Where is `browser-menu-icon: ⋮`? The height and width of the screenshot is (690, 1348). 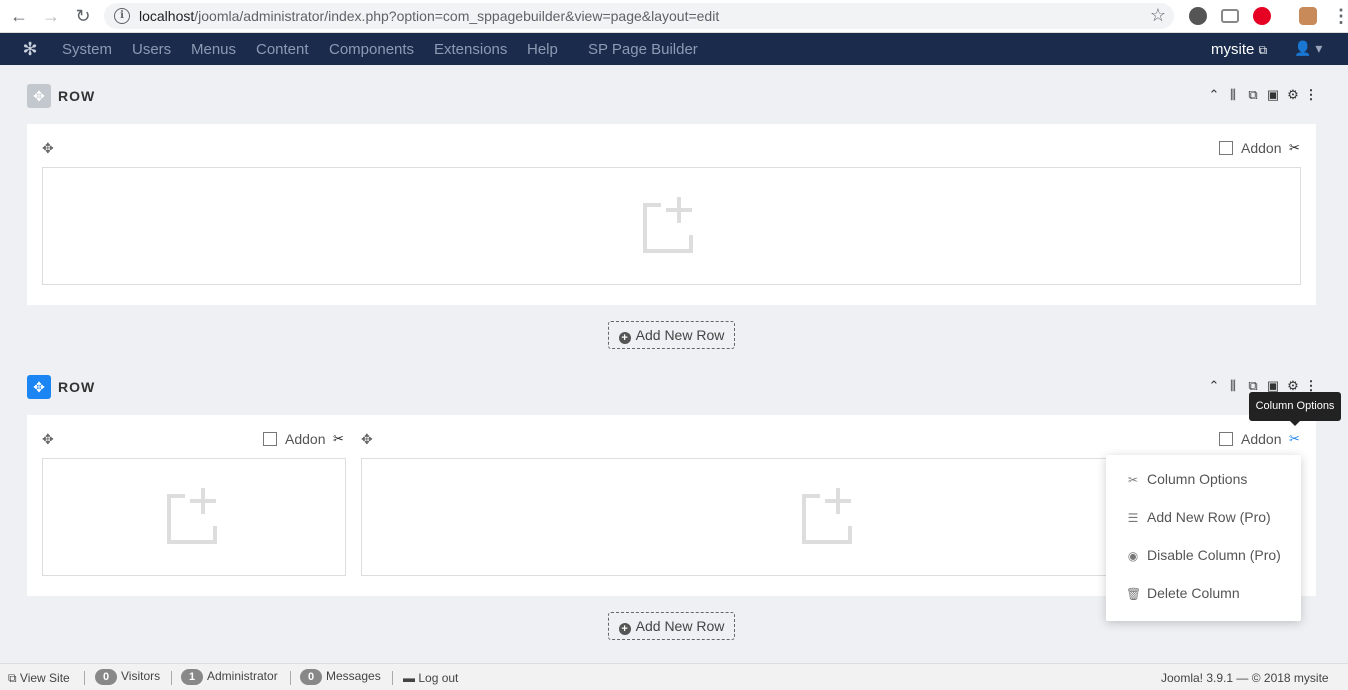 browser-menu-icon: ⋮ is located at coordinates (1339, 16).